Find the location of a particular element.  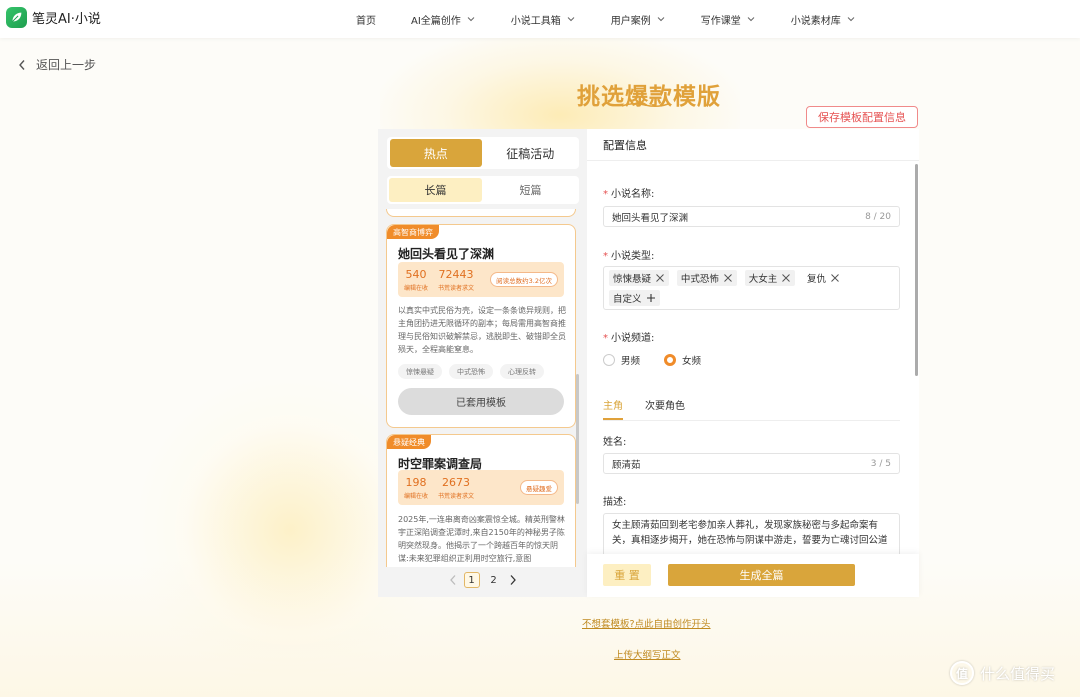

stat-number: 2673 is located at coordinates (456, 482).